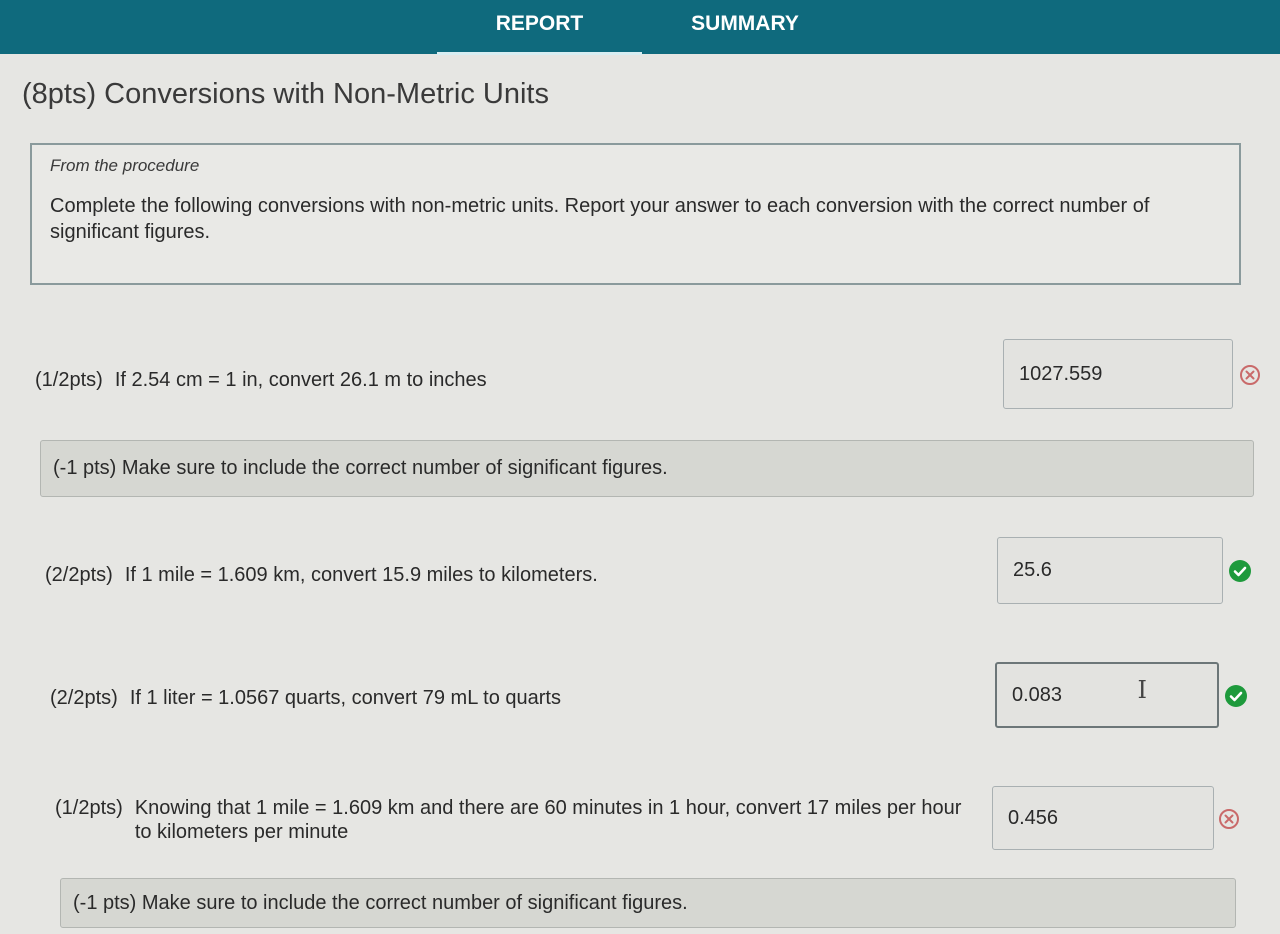 Image resolution: width=1280 pixels, height=934 pixels. What do you see at coordinates (1142, 690) in the screenshot?
I see `text-cursor-icon: I` at bounding box center [1142, 690].